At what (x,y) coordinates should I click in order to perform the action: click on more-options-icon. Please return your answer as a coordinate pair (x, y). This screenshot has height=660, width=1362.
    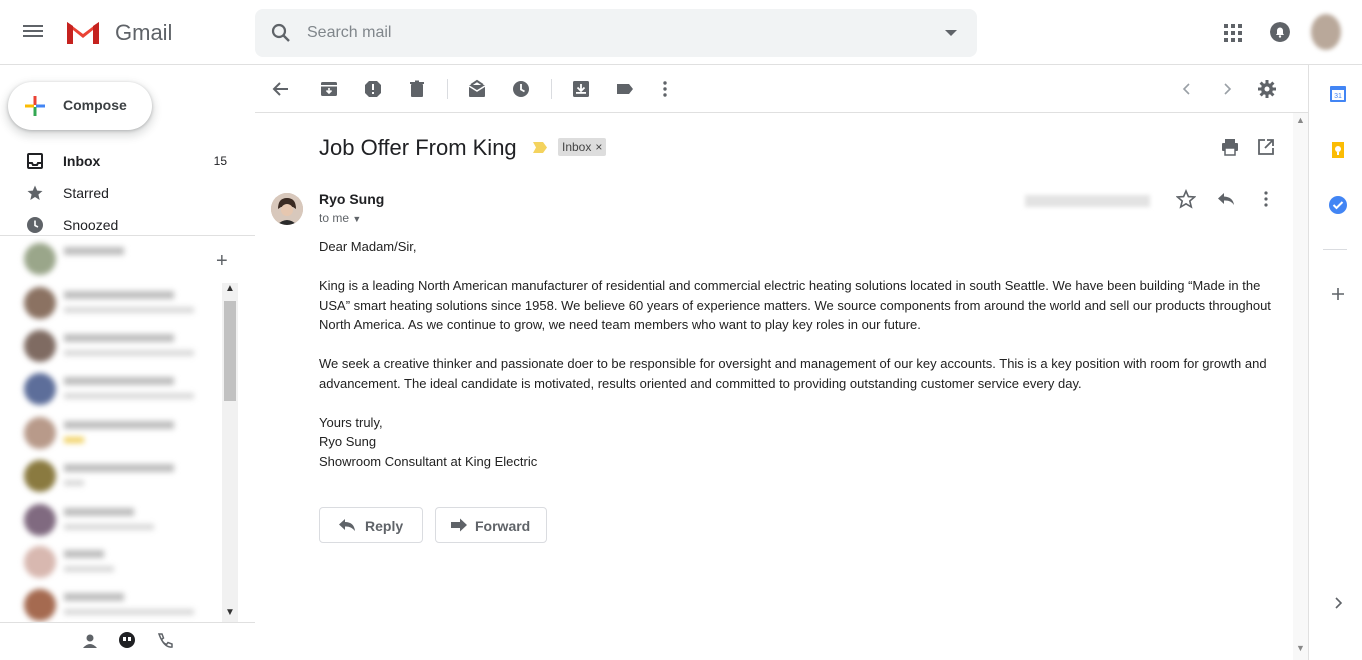
    Looking at the image, I should click on (1266, 199).